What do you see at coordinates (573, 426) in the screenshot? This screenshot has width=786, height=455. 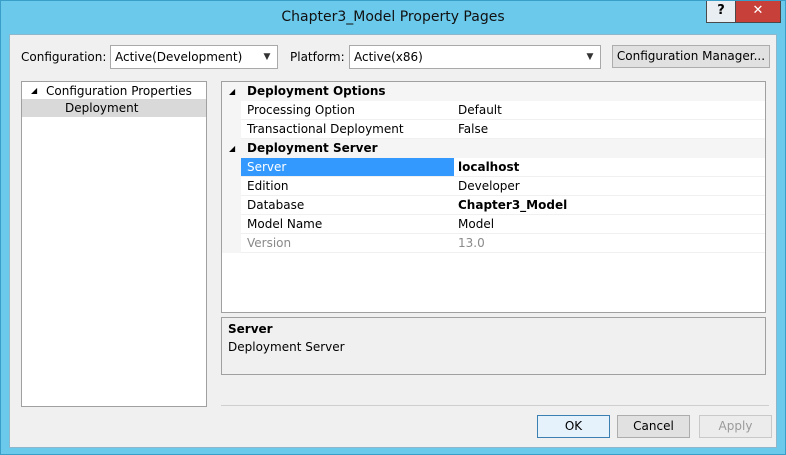 I see `ok-button: OK` at bounding box center [573, 426].